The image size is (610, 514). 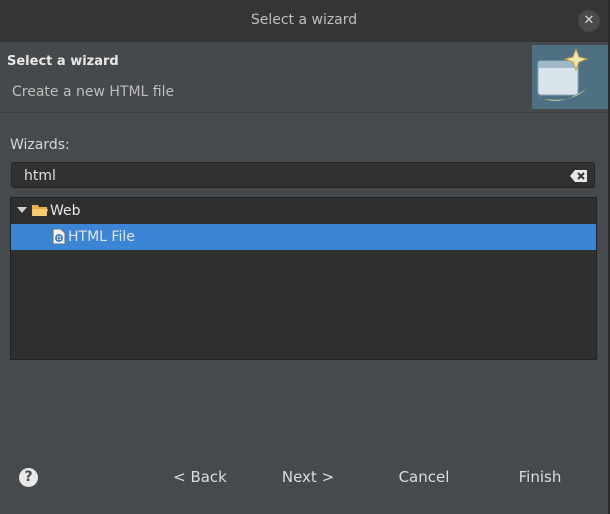 What do you see at coordinates (304, 77) in the screenshot?
I see `wizard-header: Select a wizard Create a new HTML file` at bounding box center [304, 77].